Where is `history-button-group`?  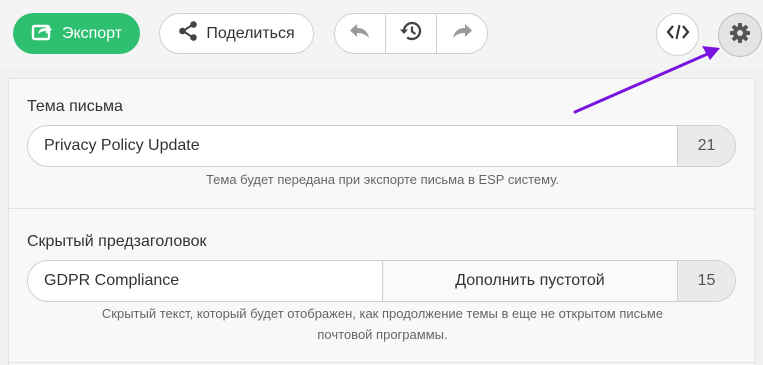 history-button-group is located at coordinates (411, 33).